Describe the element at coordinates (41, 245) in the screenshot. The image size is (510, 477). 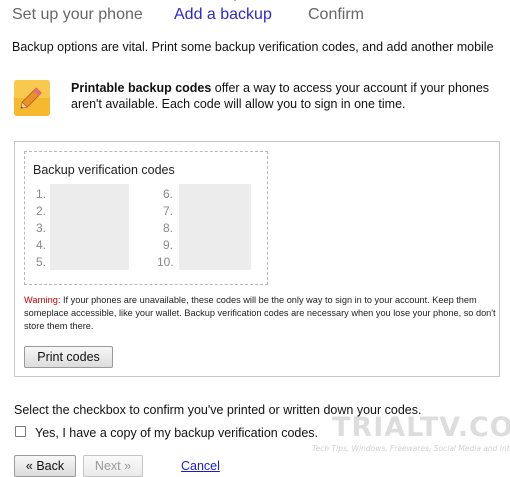
I see `code-number: 4.` at that location.